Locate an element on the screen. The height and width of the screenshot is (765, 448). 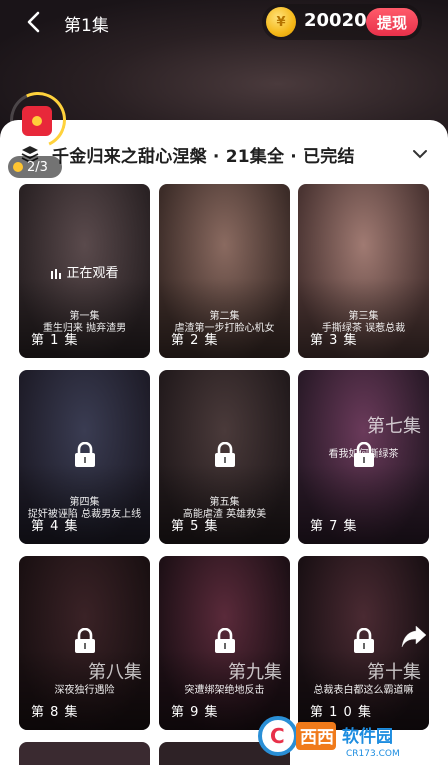
episode-card: 第四集 捉奸被诬陷 总裁男友上线第 4 集 is located at coordinates (84, 457).